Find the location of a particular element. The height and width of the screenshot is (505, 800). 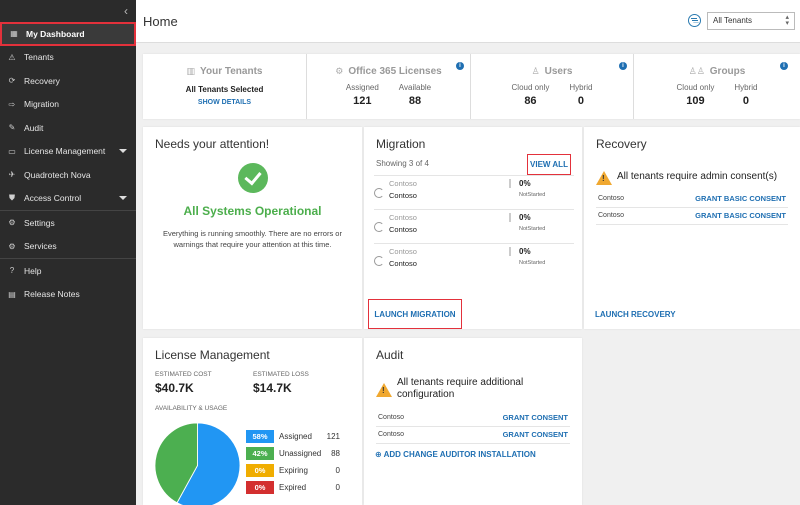

sidebar-item-services: ⚙ Services is located at coordinates (68, 247).